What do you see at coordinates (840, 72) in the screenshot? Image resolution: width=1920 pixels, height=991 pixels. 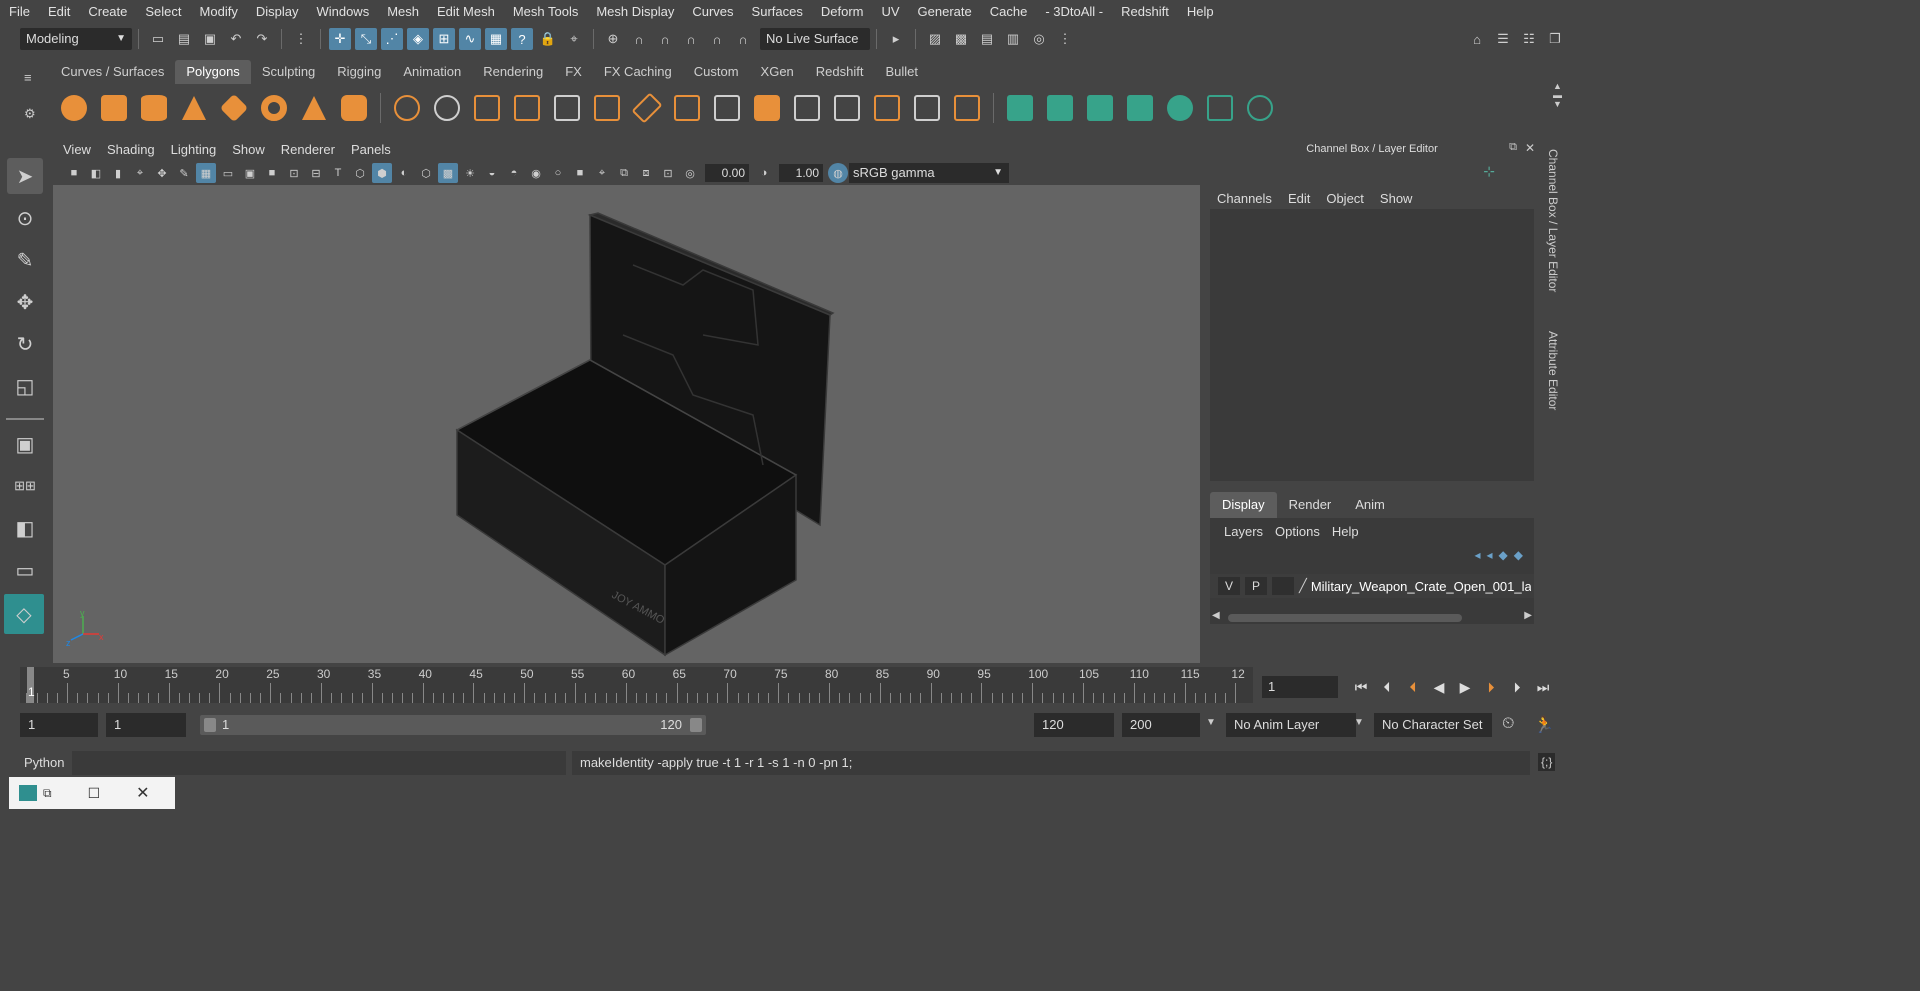 I see `tab-redshift: Redshift` at bounding box center [840, 72].